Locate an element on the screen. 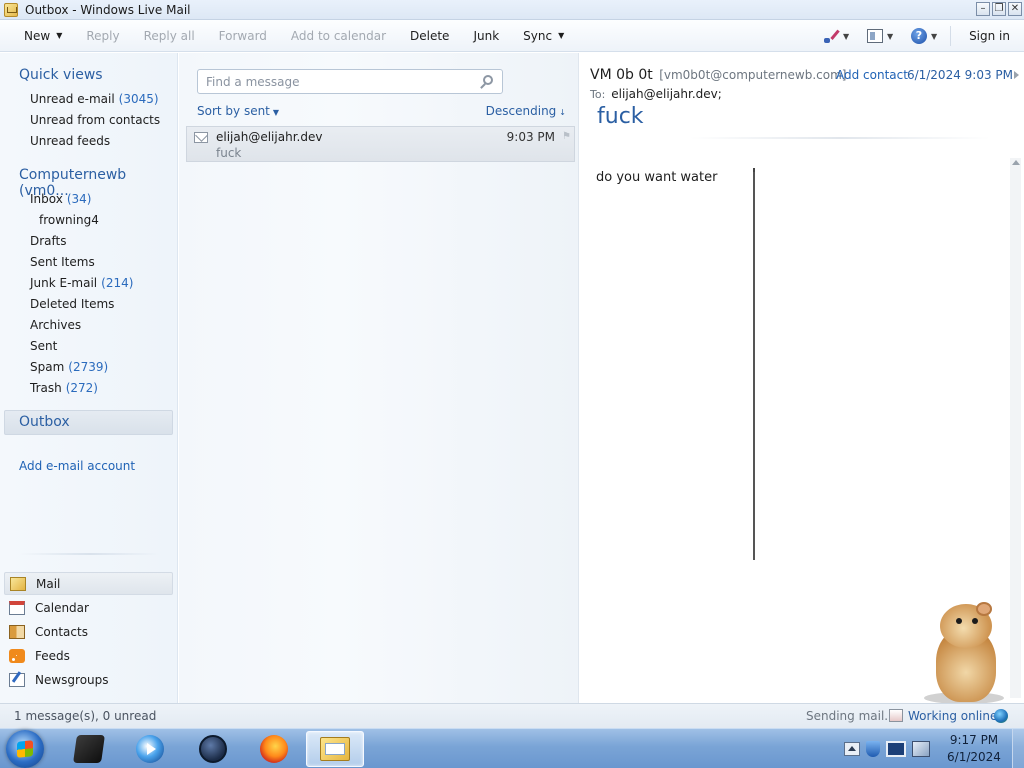  sort-direction-toggle: Descending ↓ is located at coordinates (526, 111).